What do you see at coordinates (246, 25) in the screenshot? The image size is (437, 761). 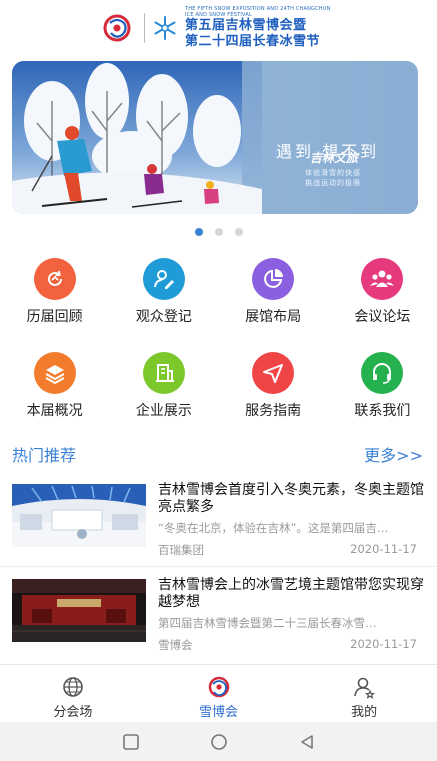 I see `header-title-line1: 第五届吉林雪博会暨` at bounding box center [246, 25].